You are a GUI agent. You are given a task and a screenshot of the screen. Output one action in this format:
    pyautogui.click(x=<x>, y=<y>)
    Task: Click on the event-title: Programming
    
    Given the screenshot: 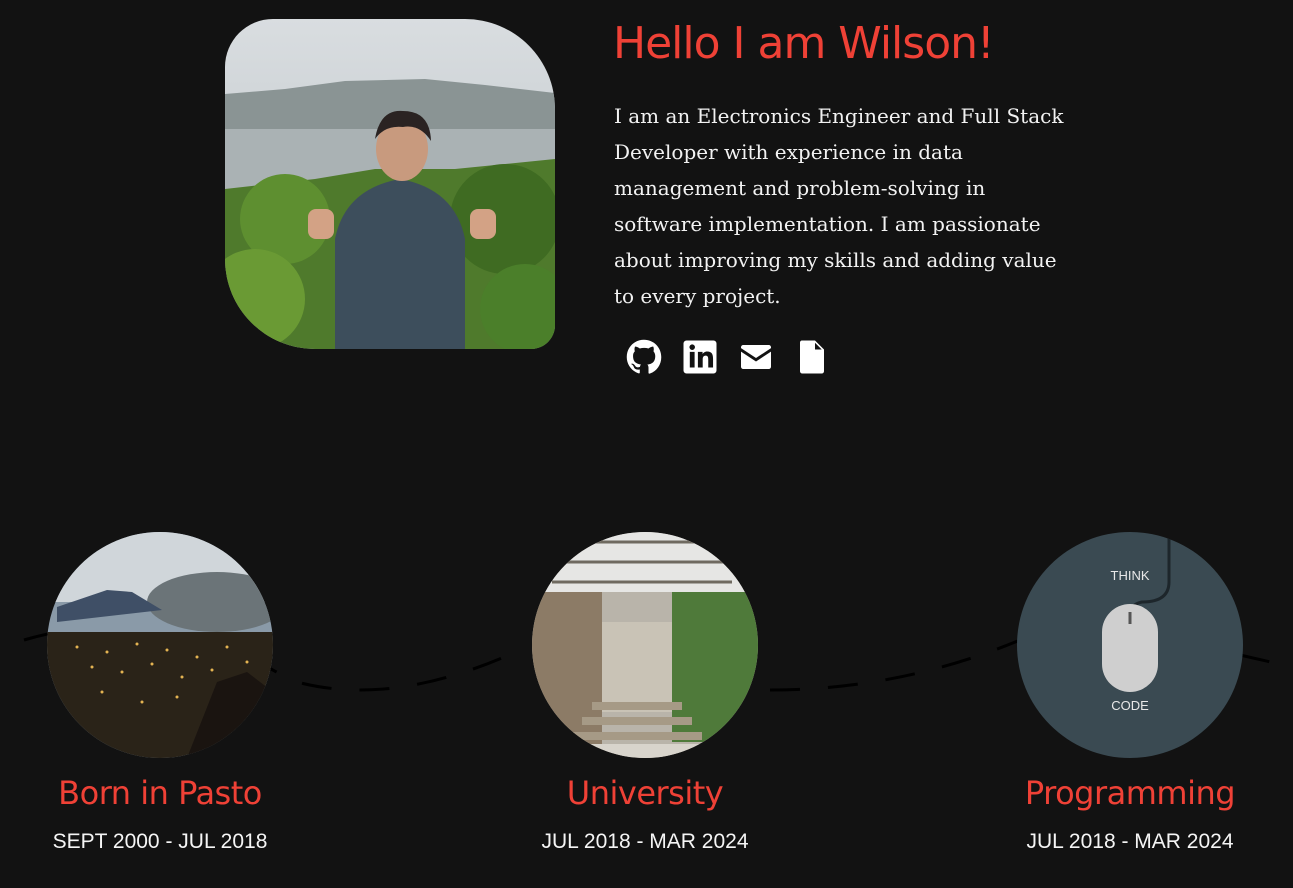 What is the action you would take?
    pyautogui.click(x=1130, y=793)
    